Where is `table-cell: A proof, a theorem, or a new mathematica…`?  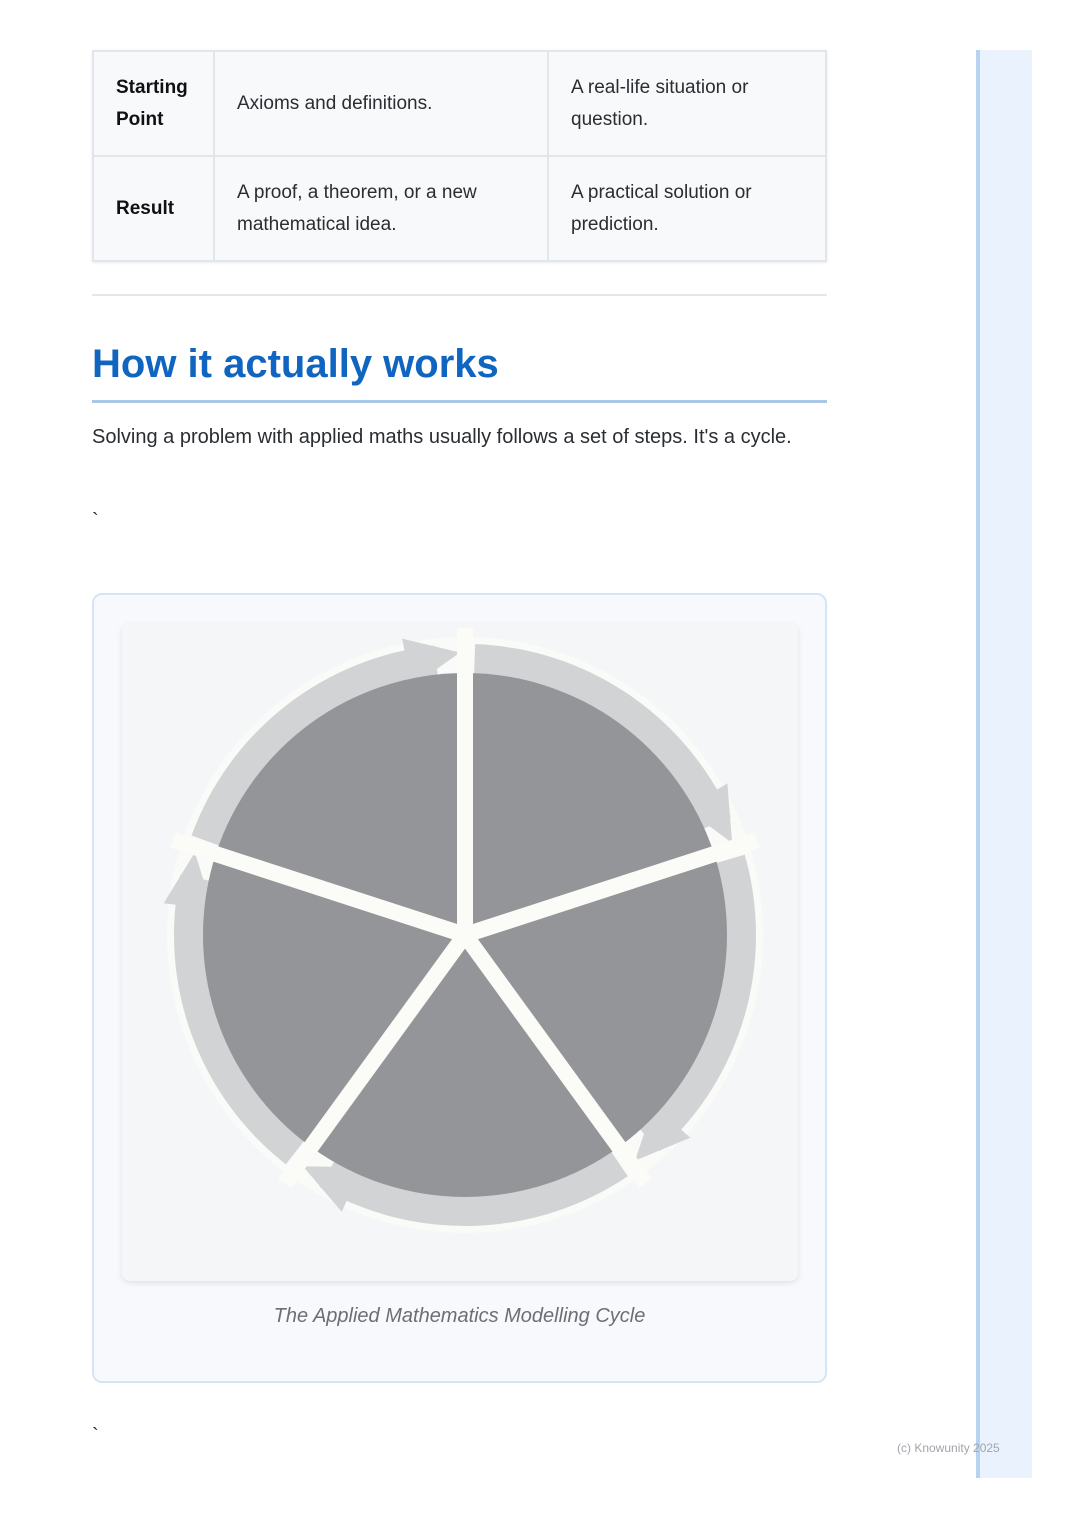 table-cell: A proof, a theorem, or a new mathematica… is located at coordinates (381, 208).